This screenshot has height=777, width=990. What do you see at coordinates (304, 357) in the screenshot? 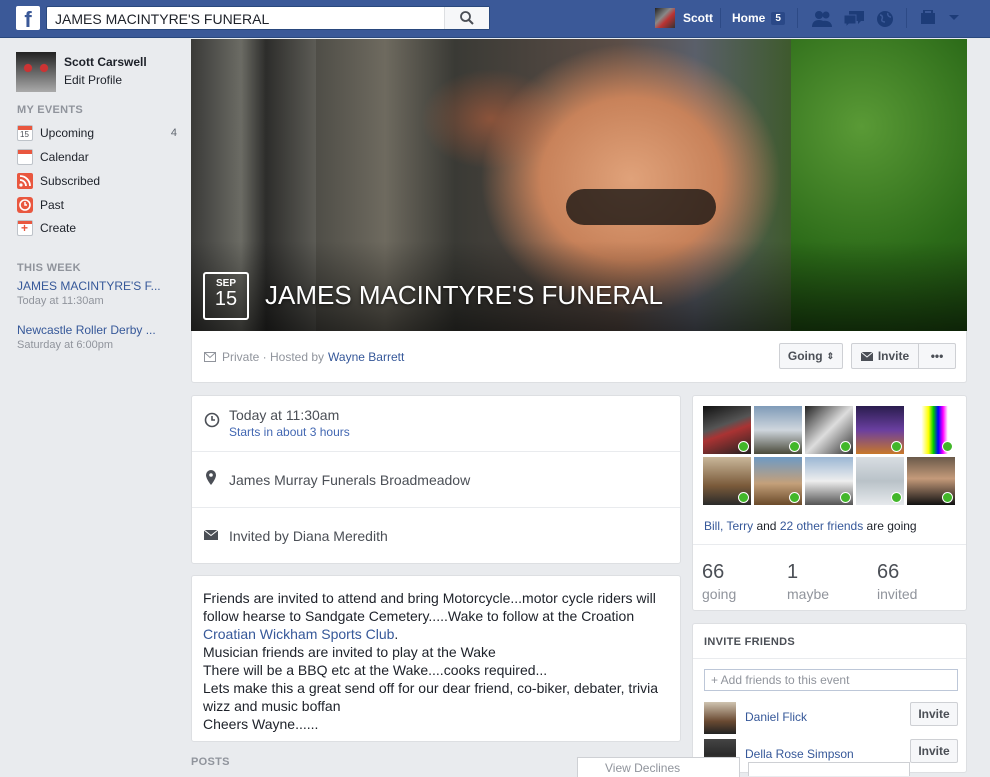
I see `event-privacy: Private · Hosted by Wayne Barrett` at bounding box center [304, 357].